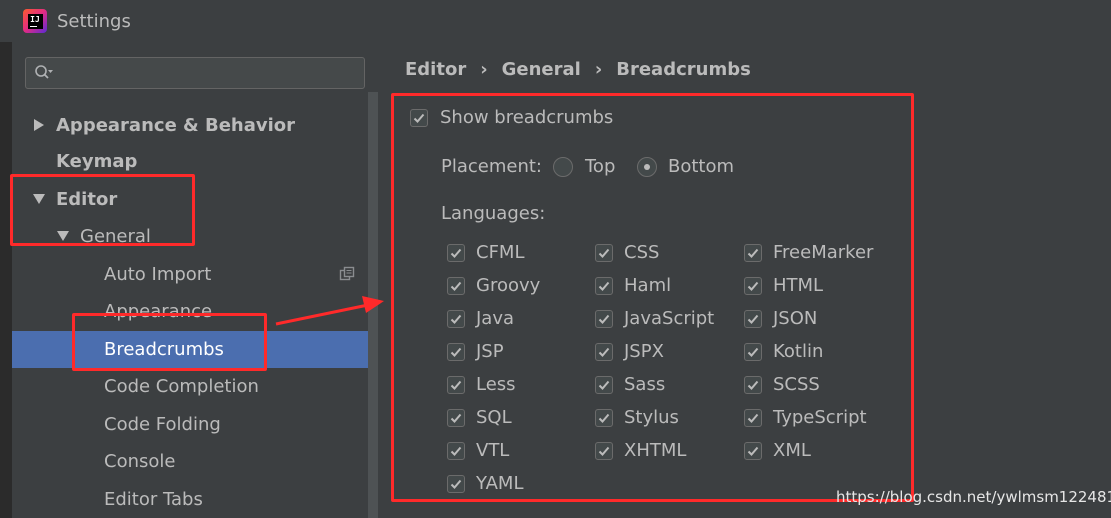 This screenshot has width=1111, height=518. I want to click on tree-item-console: Console, so click(139, 461).